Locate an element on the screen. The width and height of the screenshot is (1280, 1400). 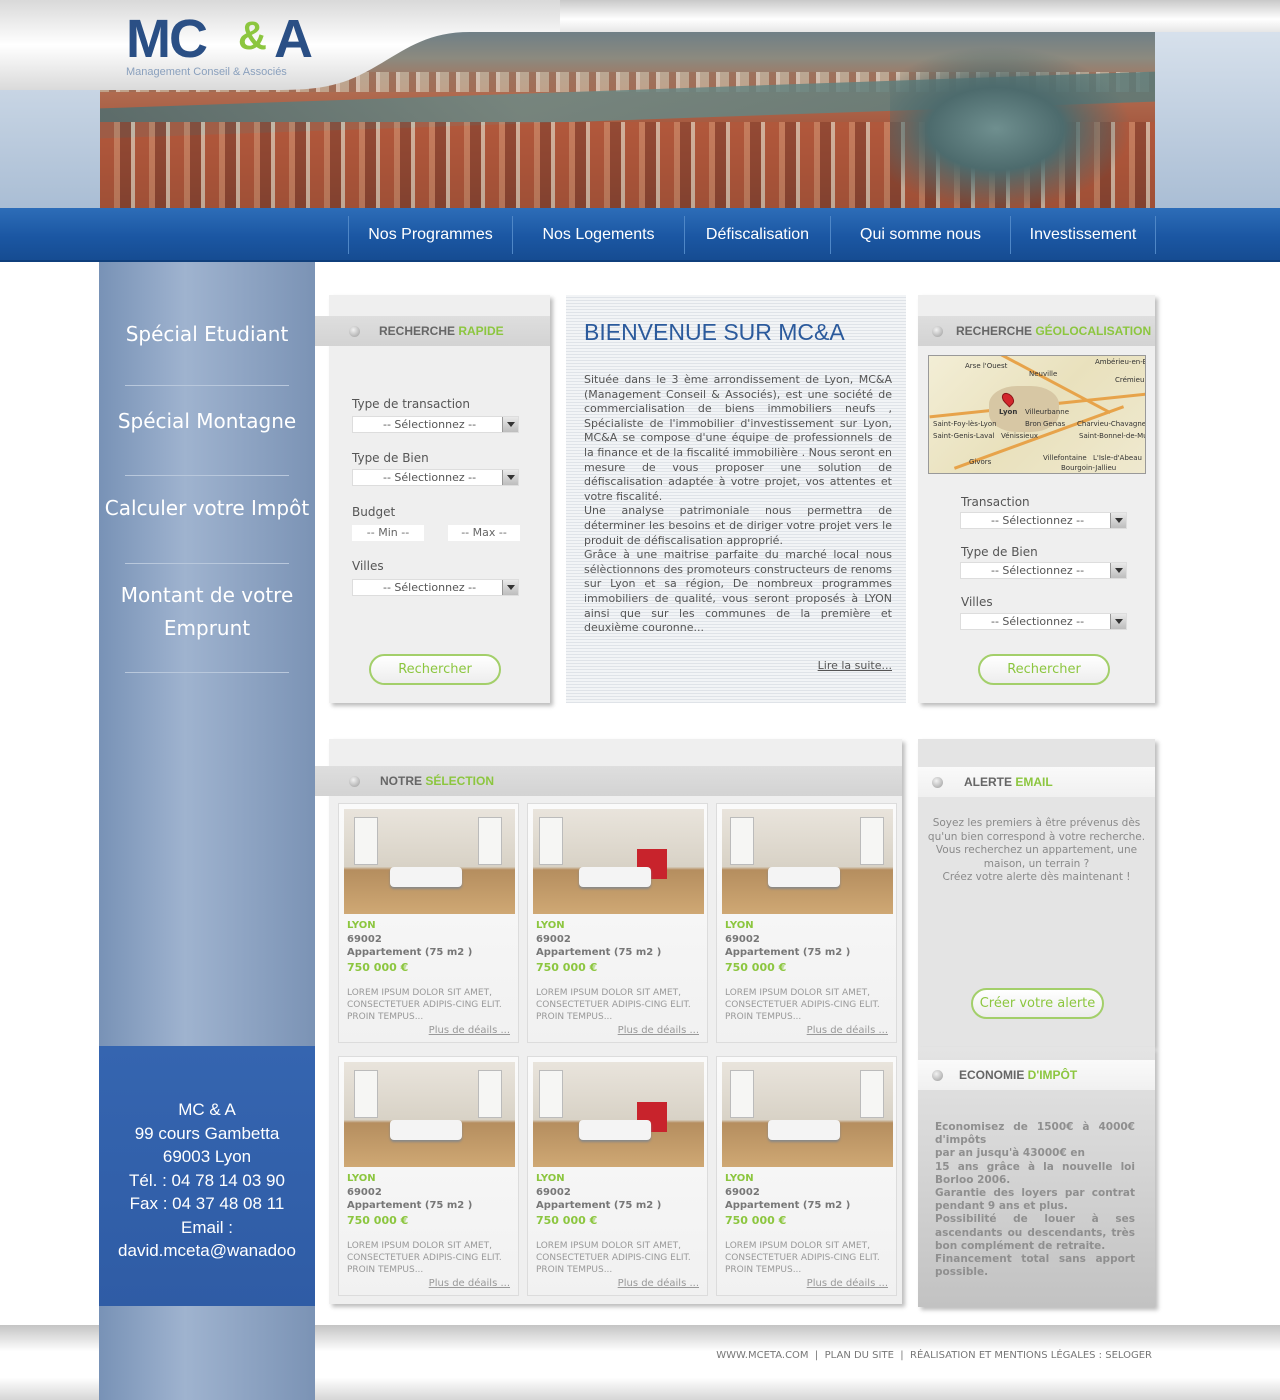
sidebar-item-special-etudiant: Spécial Etudiant is located at coordinates (207, 334).